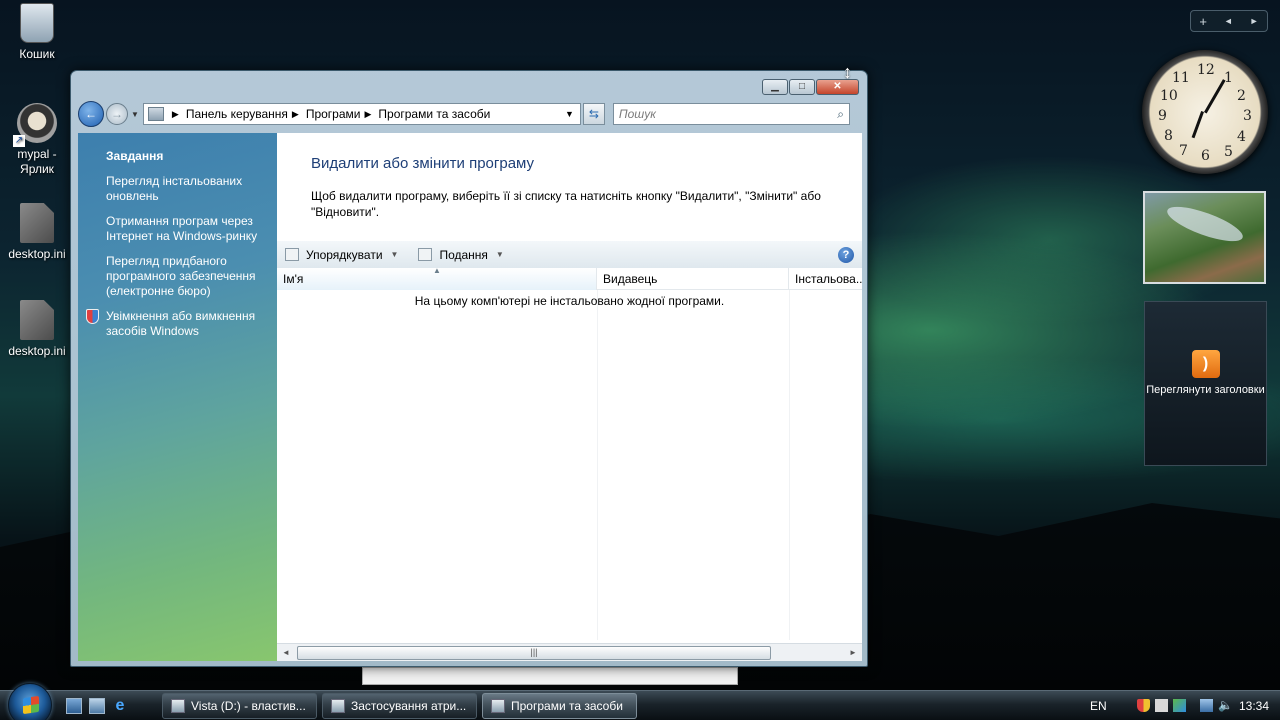 Image resolution: width=1280 pixels, height=720 pixels. I want to click on rss-icon: ), so click(1205, 364).